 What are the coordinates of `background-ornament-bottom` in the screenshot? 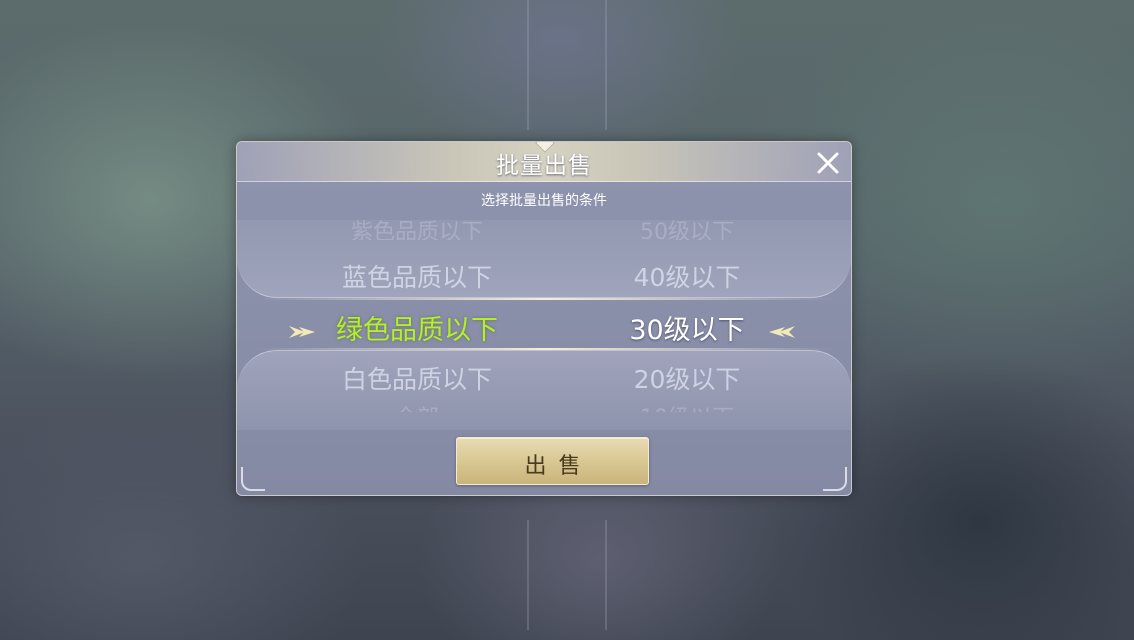 It's located at (567, 575).